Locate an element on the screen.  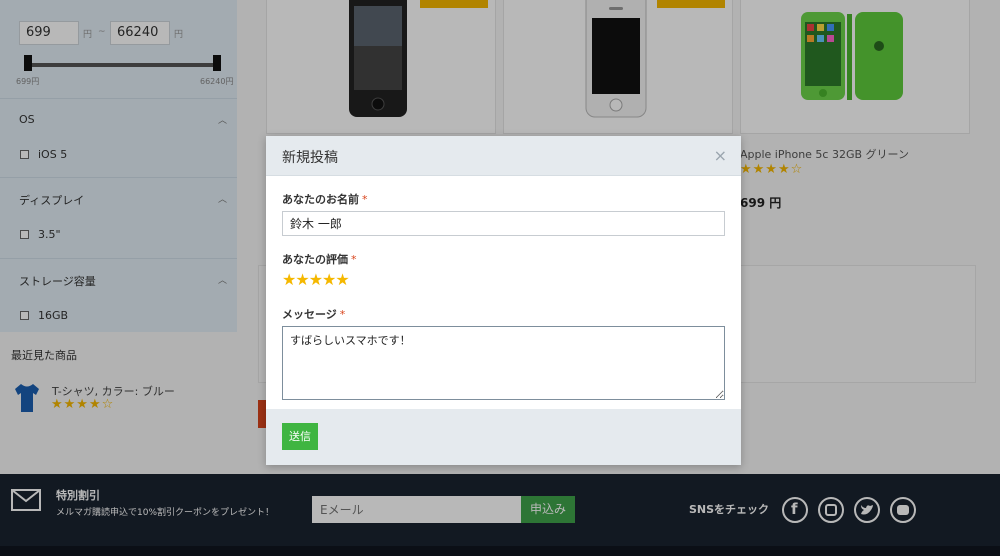
submit-button: 送信 is located at coordinates (300, 436).